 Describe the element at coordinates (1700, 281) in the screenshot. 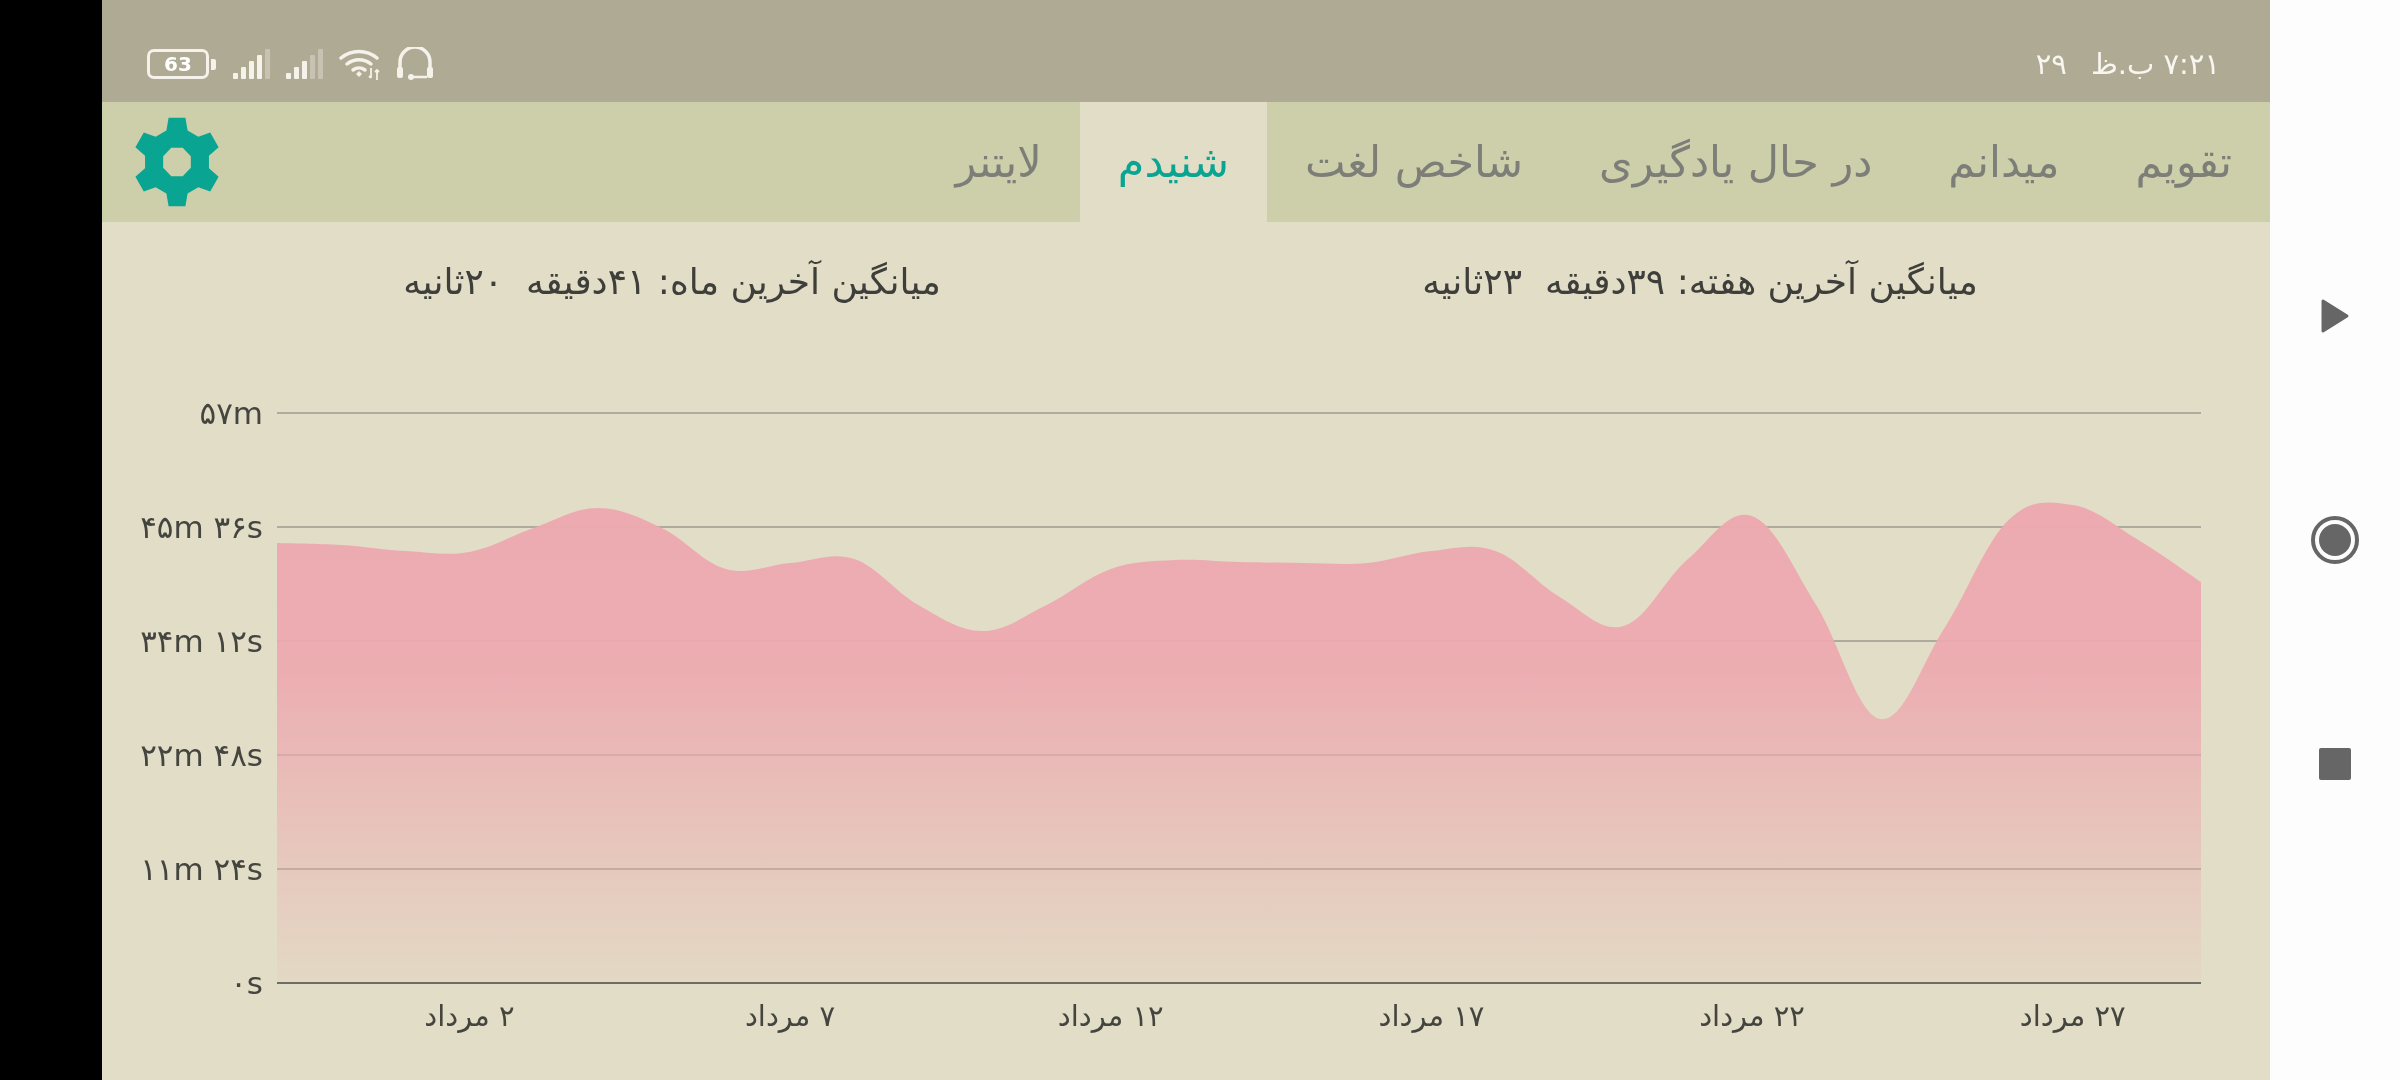

I see `average-text: میانگین آخرین هفته: ۳۹دقیقه ۲۳ثانیه` at that location.